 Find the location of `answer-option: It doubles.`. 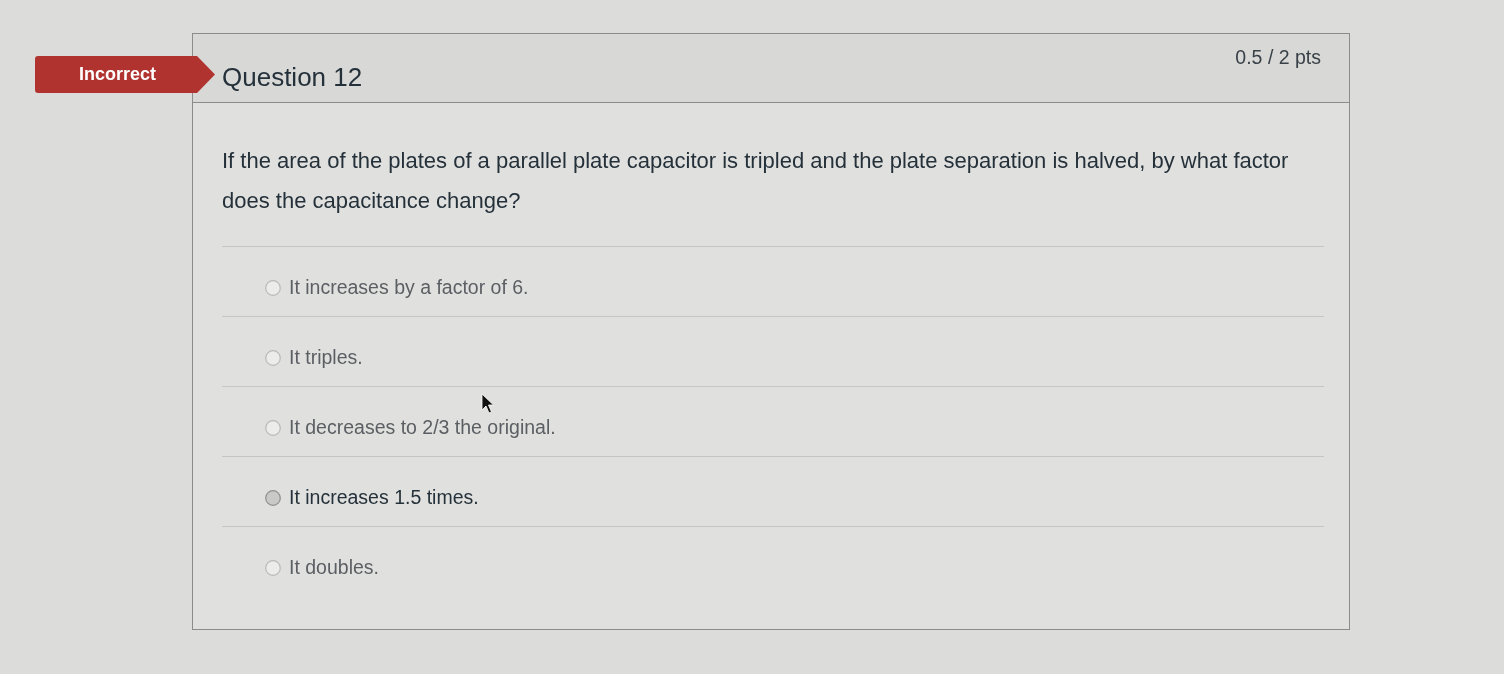

answer-option: It doubles. is located at coordinates (334, 567).